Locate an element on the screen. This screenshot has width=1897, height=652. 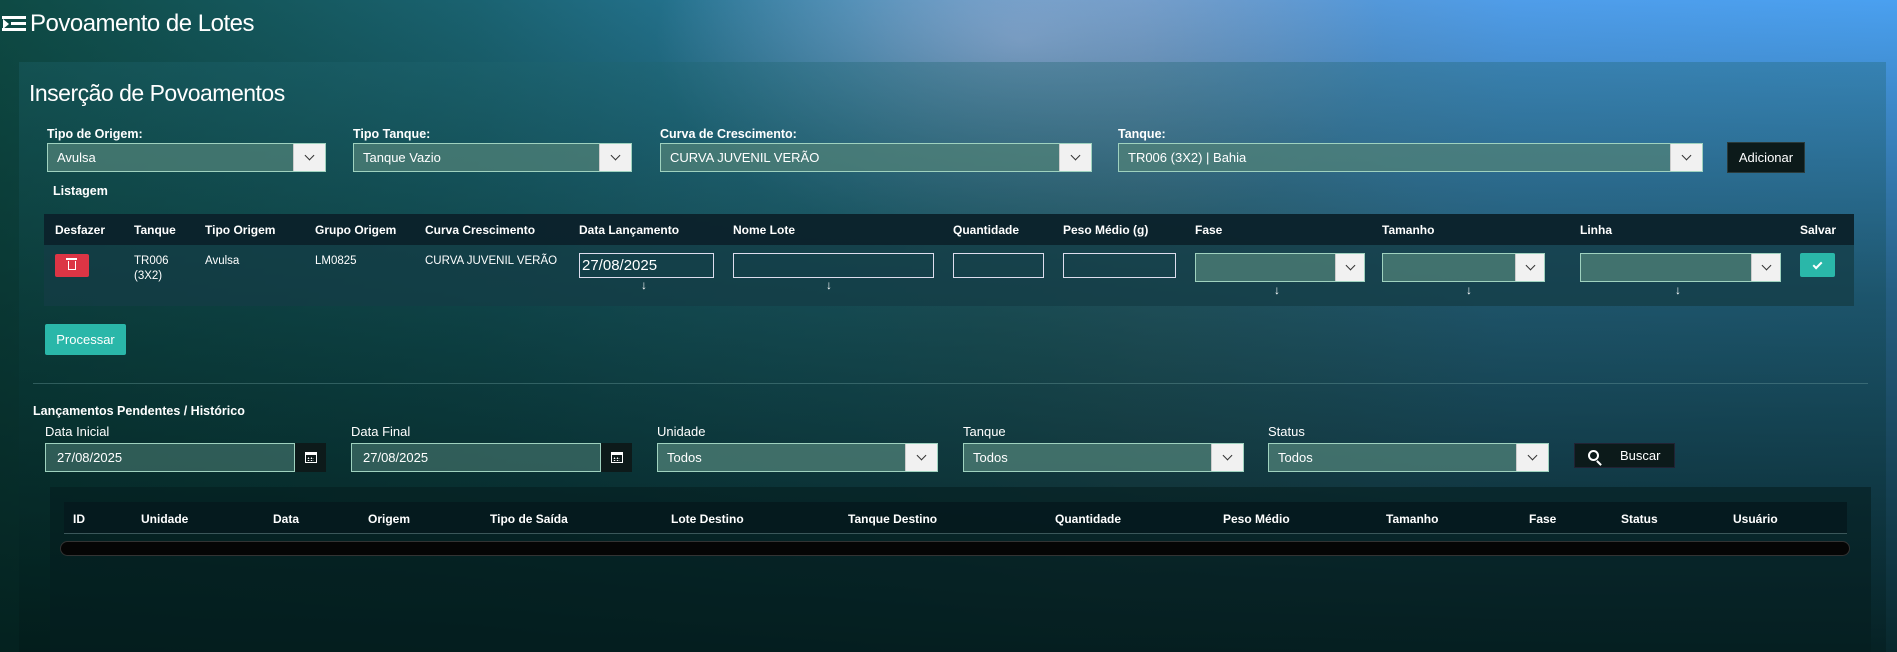
col-header: Salvar is located at coordinates (1818, 230).